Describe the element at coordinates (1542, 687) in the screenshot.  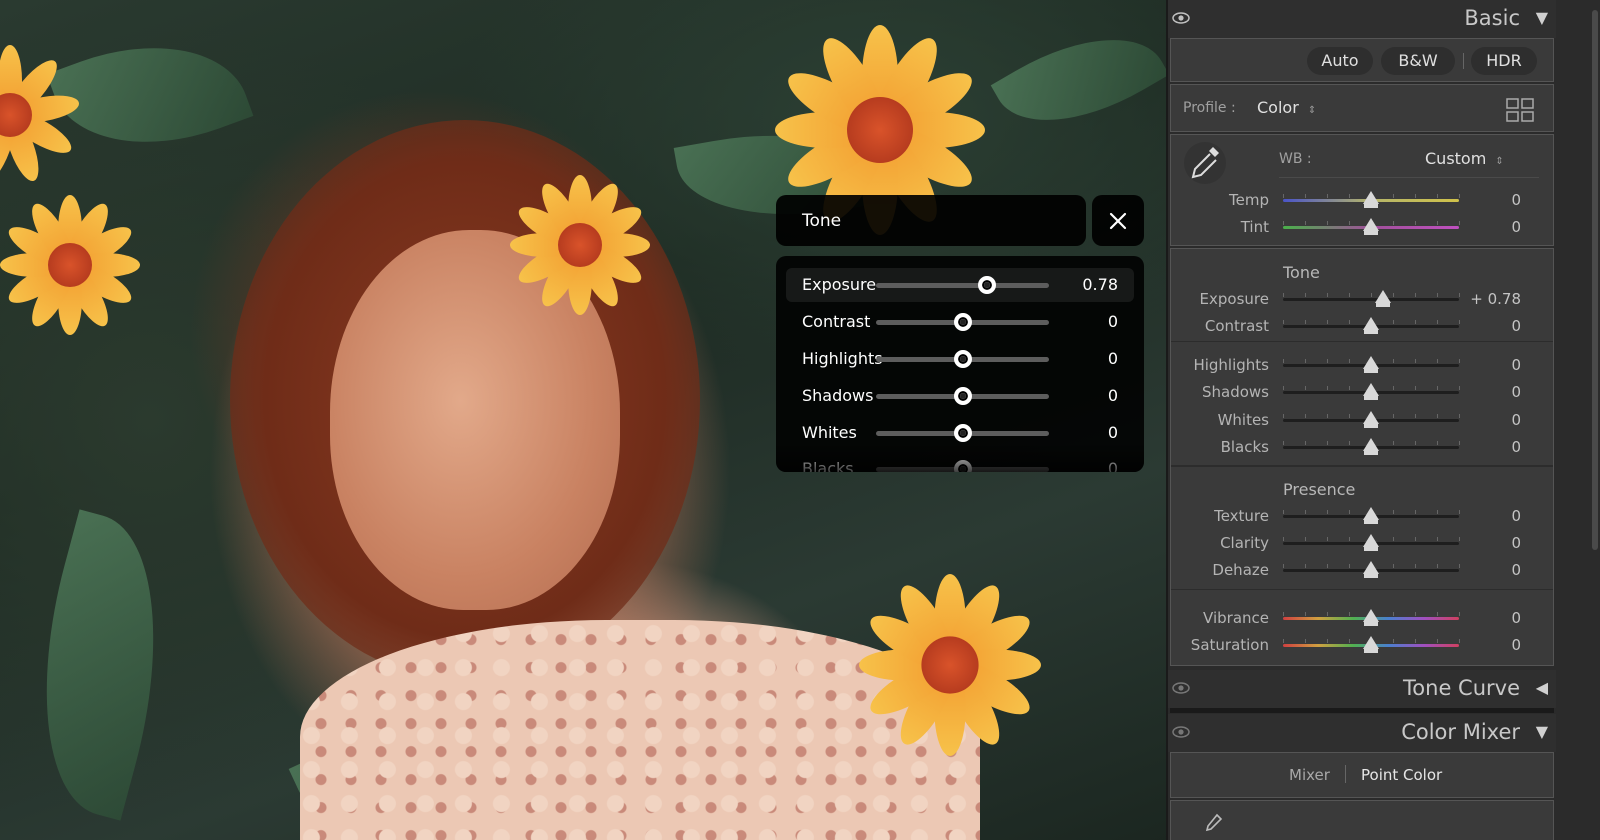
I see `triangle-left-icon: ◀` at that location.